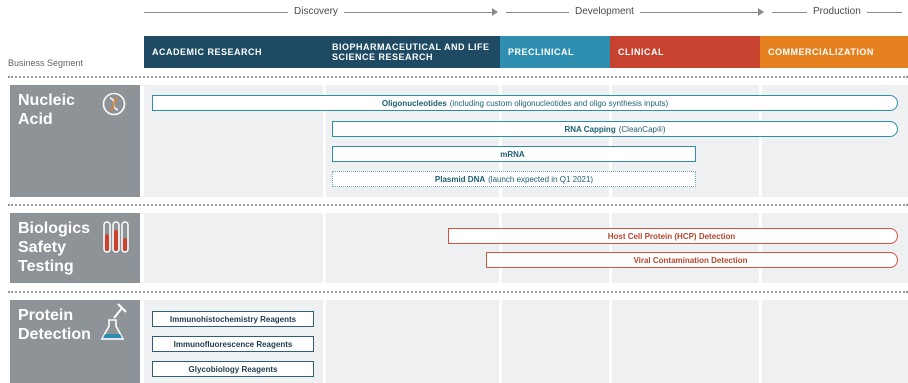 The image size is (908, 383). What do you see at coordinates (761, 12) in the screenshot?
I see `development-arrow` at bounding box center [761, 12].